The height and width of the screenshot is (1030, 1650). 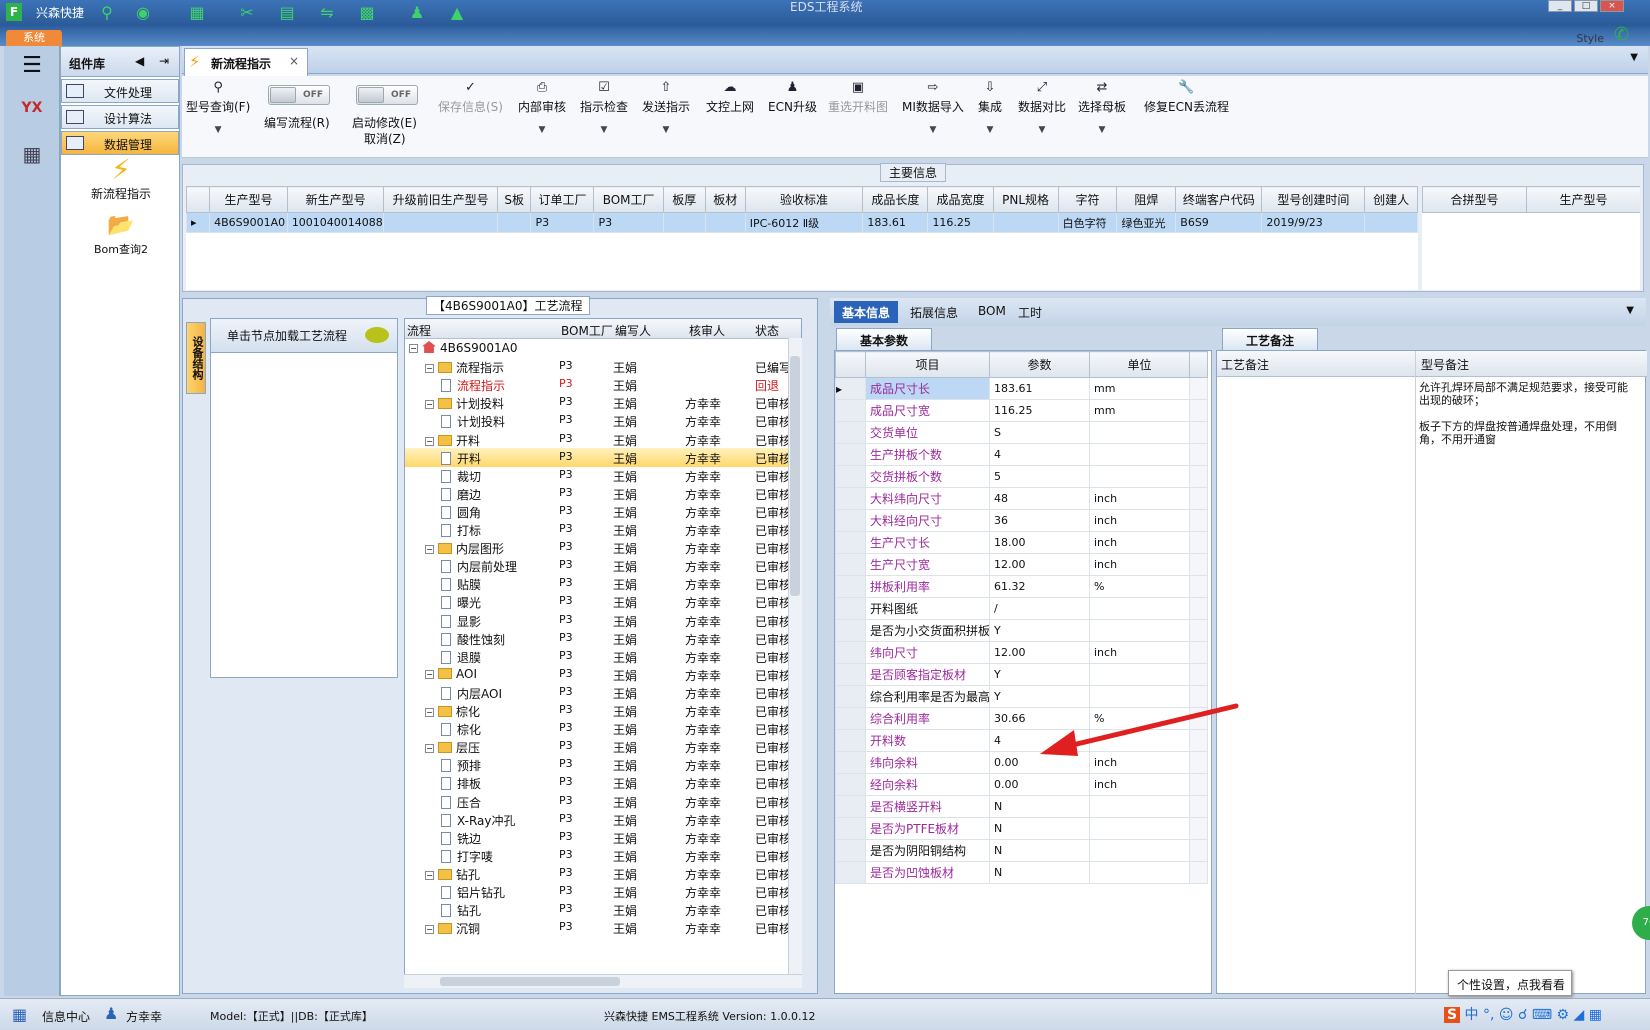 I want to click on flow-icon: ⇋, so click(x=327, y=13).